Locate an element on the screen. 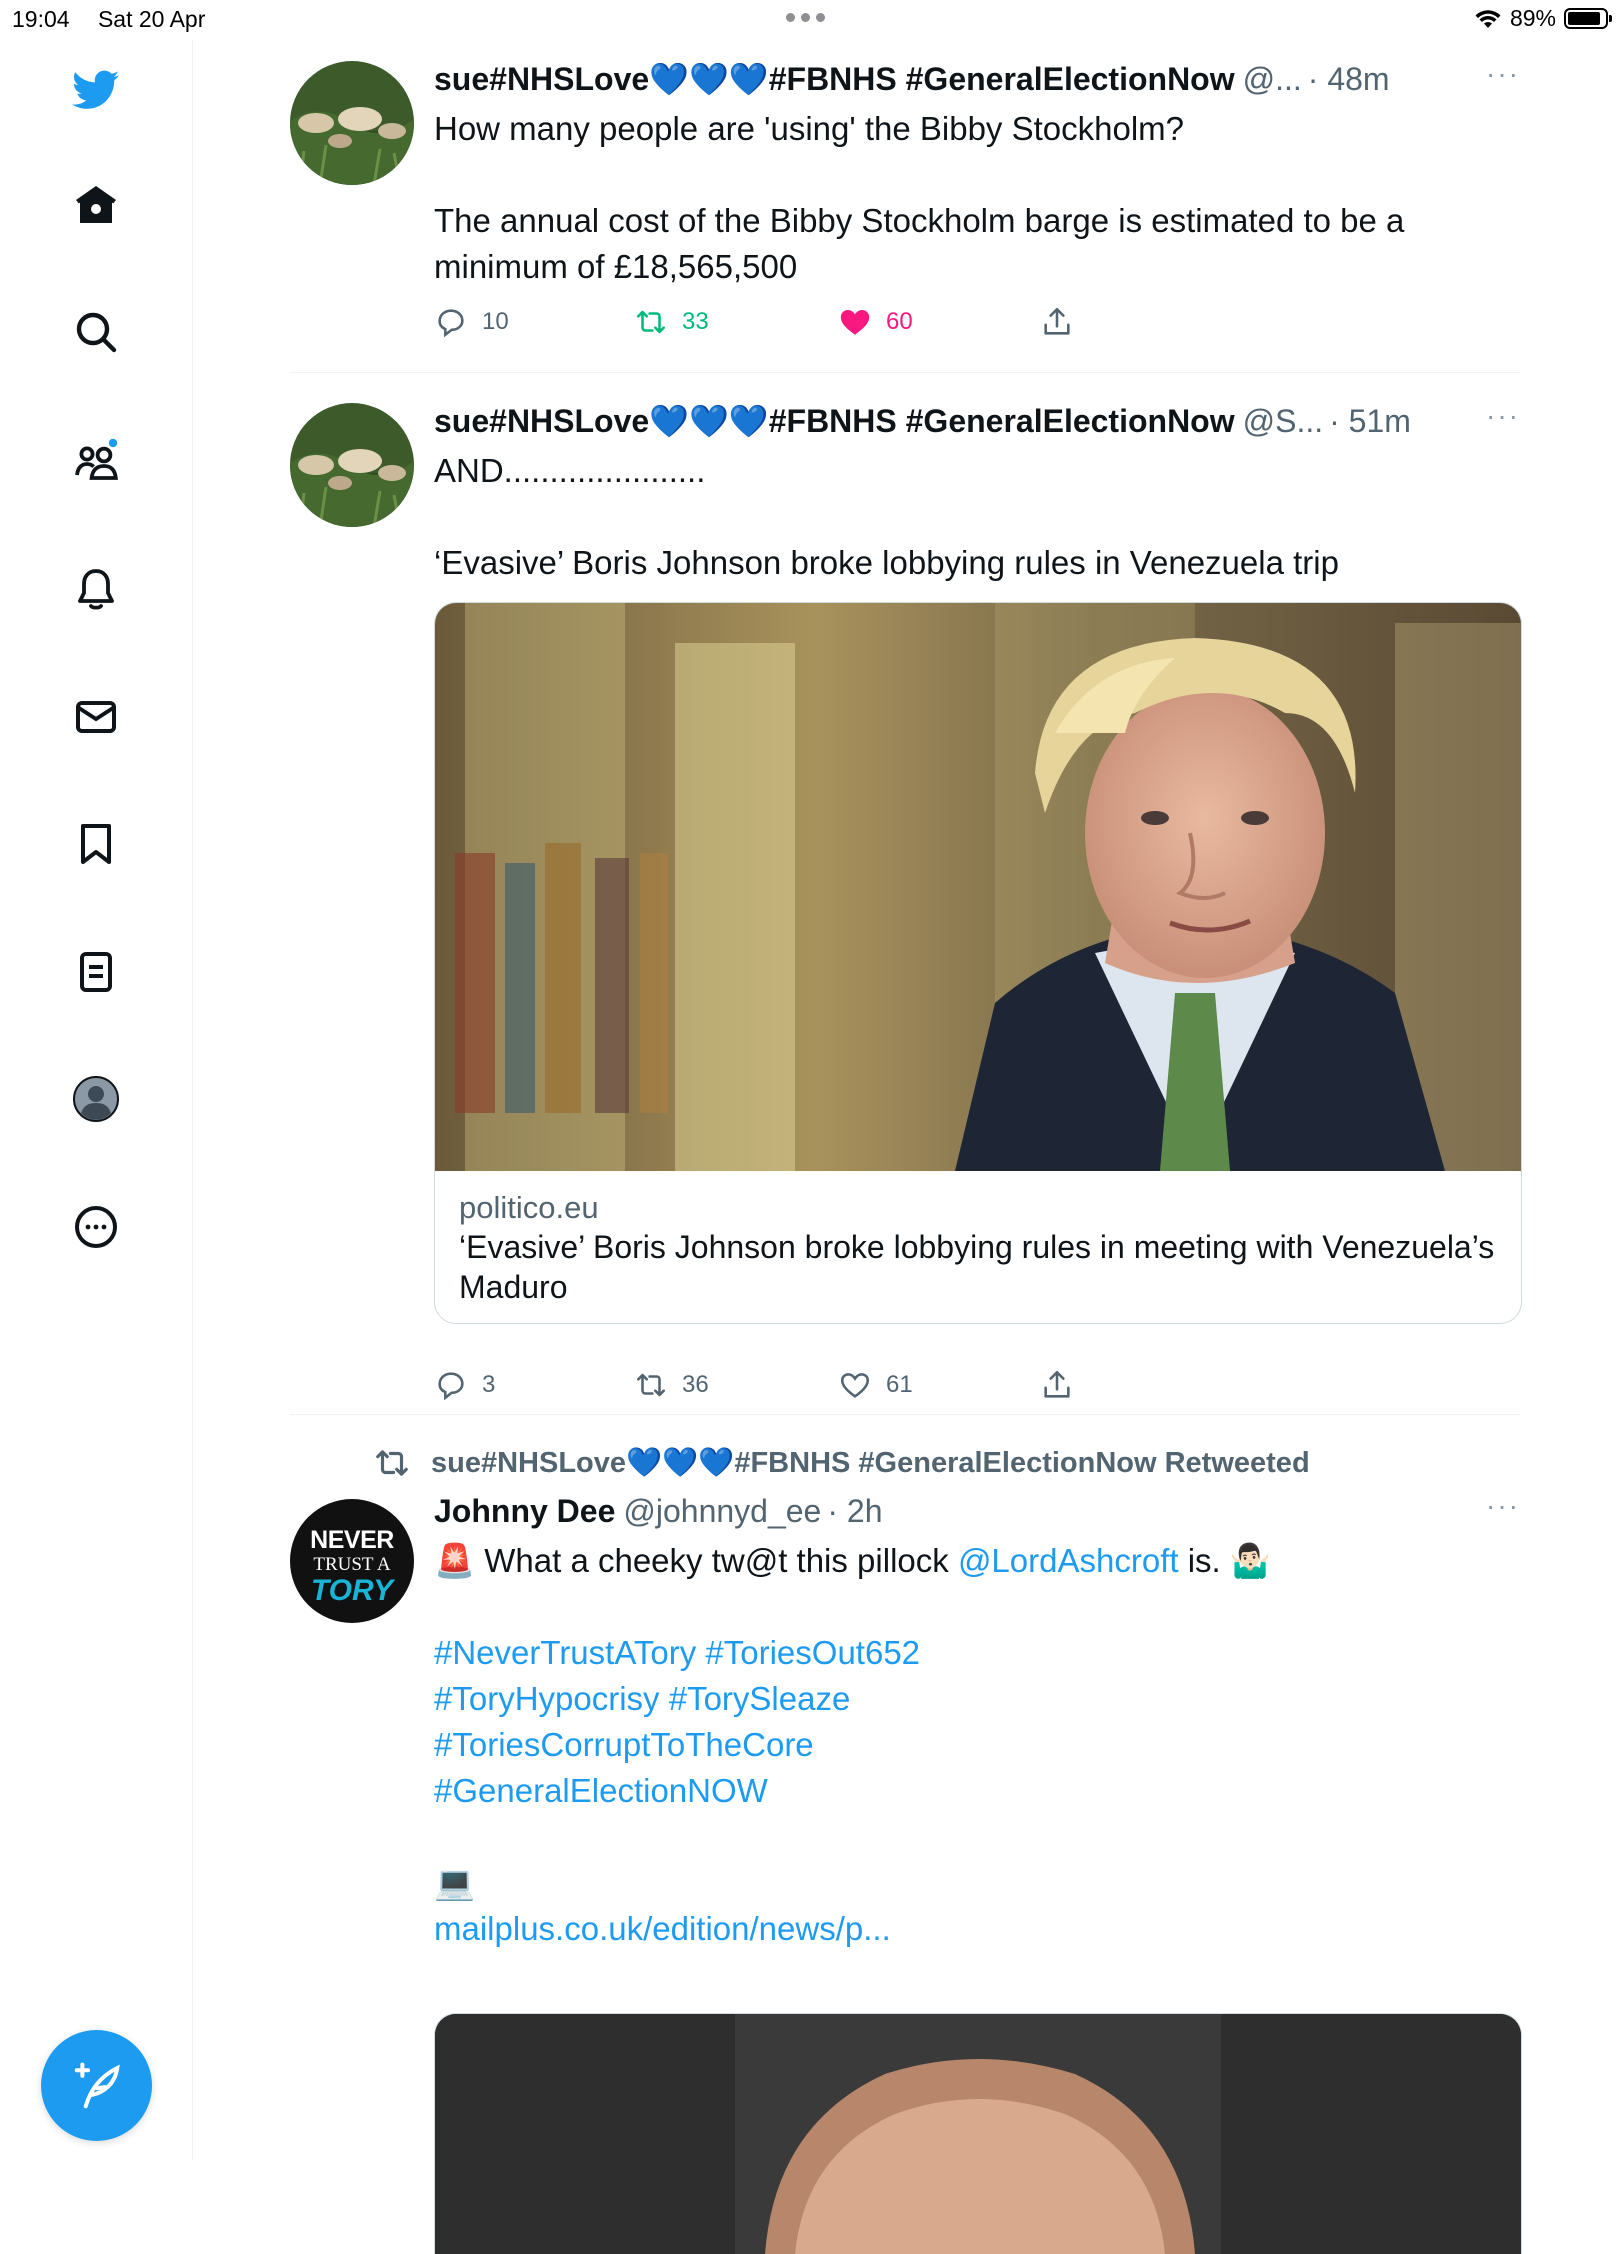  user-handle: @johnnyd_ee is located at coordinates (722, 1511).